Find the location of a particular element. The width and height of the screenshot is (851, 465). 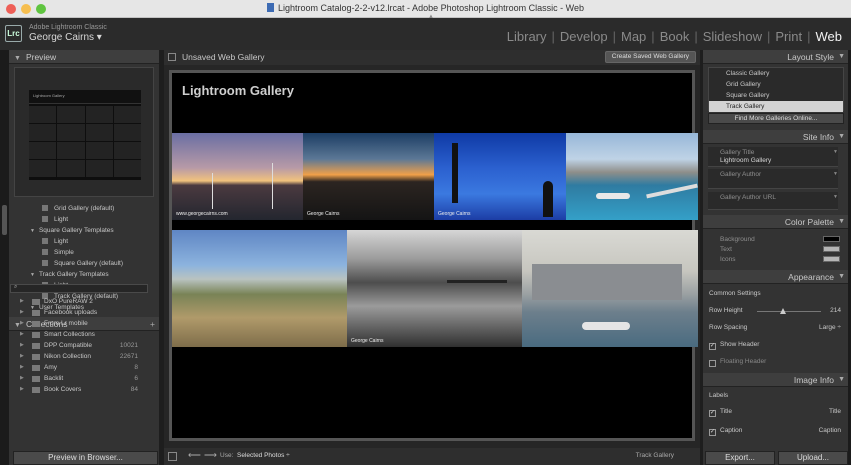

layout-style-item: Grid Gallery is located at coordinates (776, 84).